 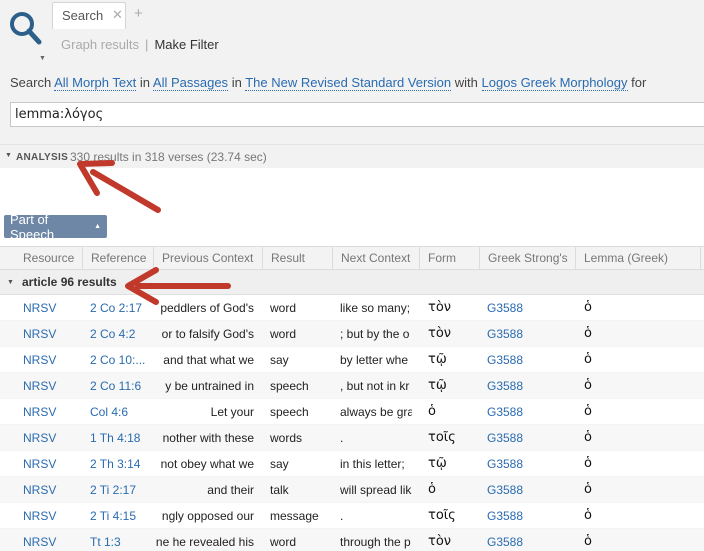 I want to click on previous-context-cell: y be untrained in, so click(x=204, y=386).